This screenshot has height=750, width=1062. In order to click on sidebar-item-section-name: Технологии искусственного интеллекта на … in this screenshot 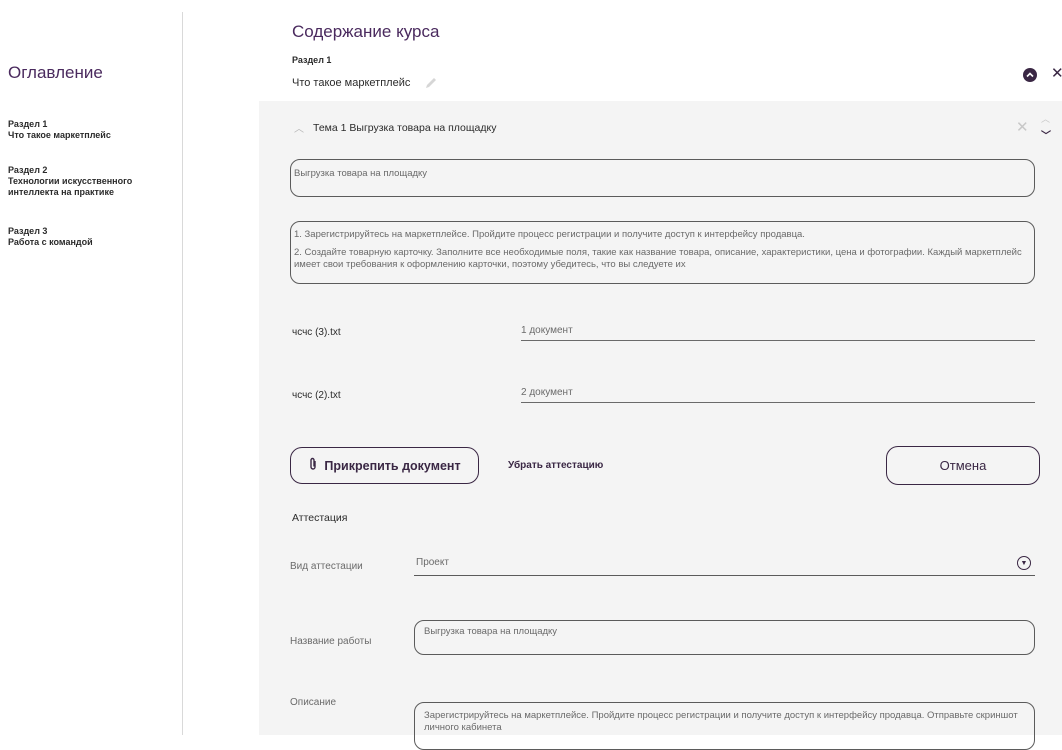, I will do `click(70, 186)`.